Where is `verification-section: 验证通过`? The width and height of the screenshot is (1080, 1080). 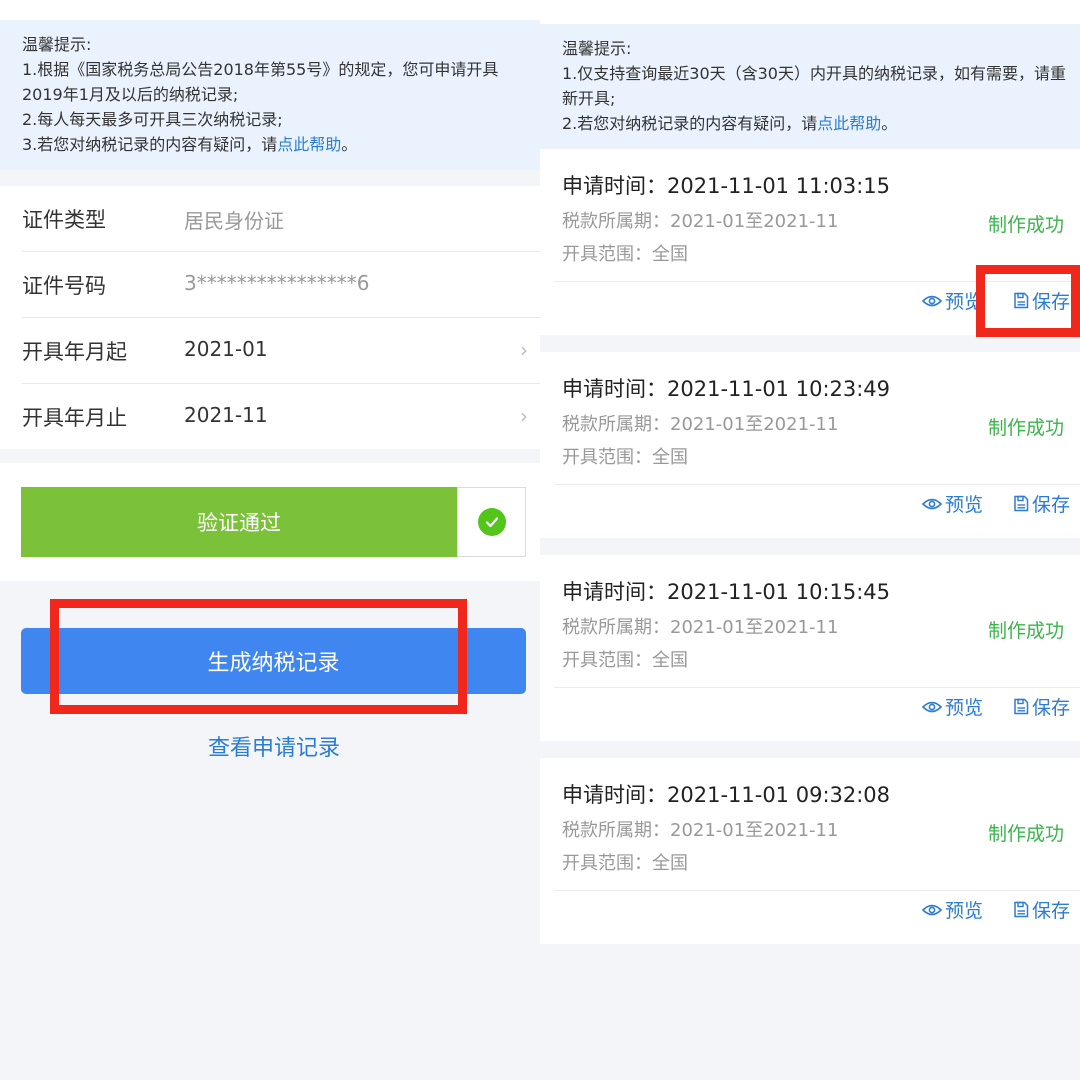
verification-section: 验证通过 is located at coordinates (270, 522).